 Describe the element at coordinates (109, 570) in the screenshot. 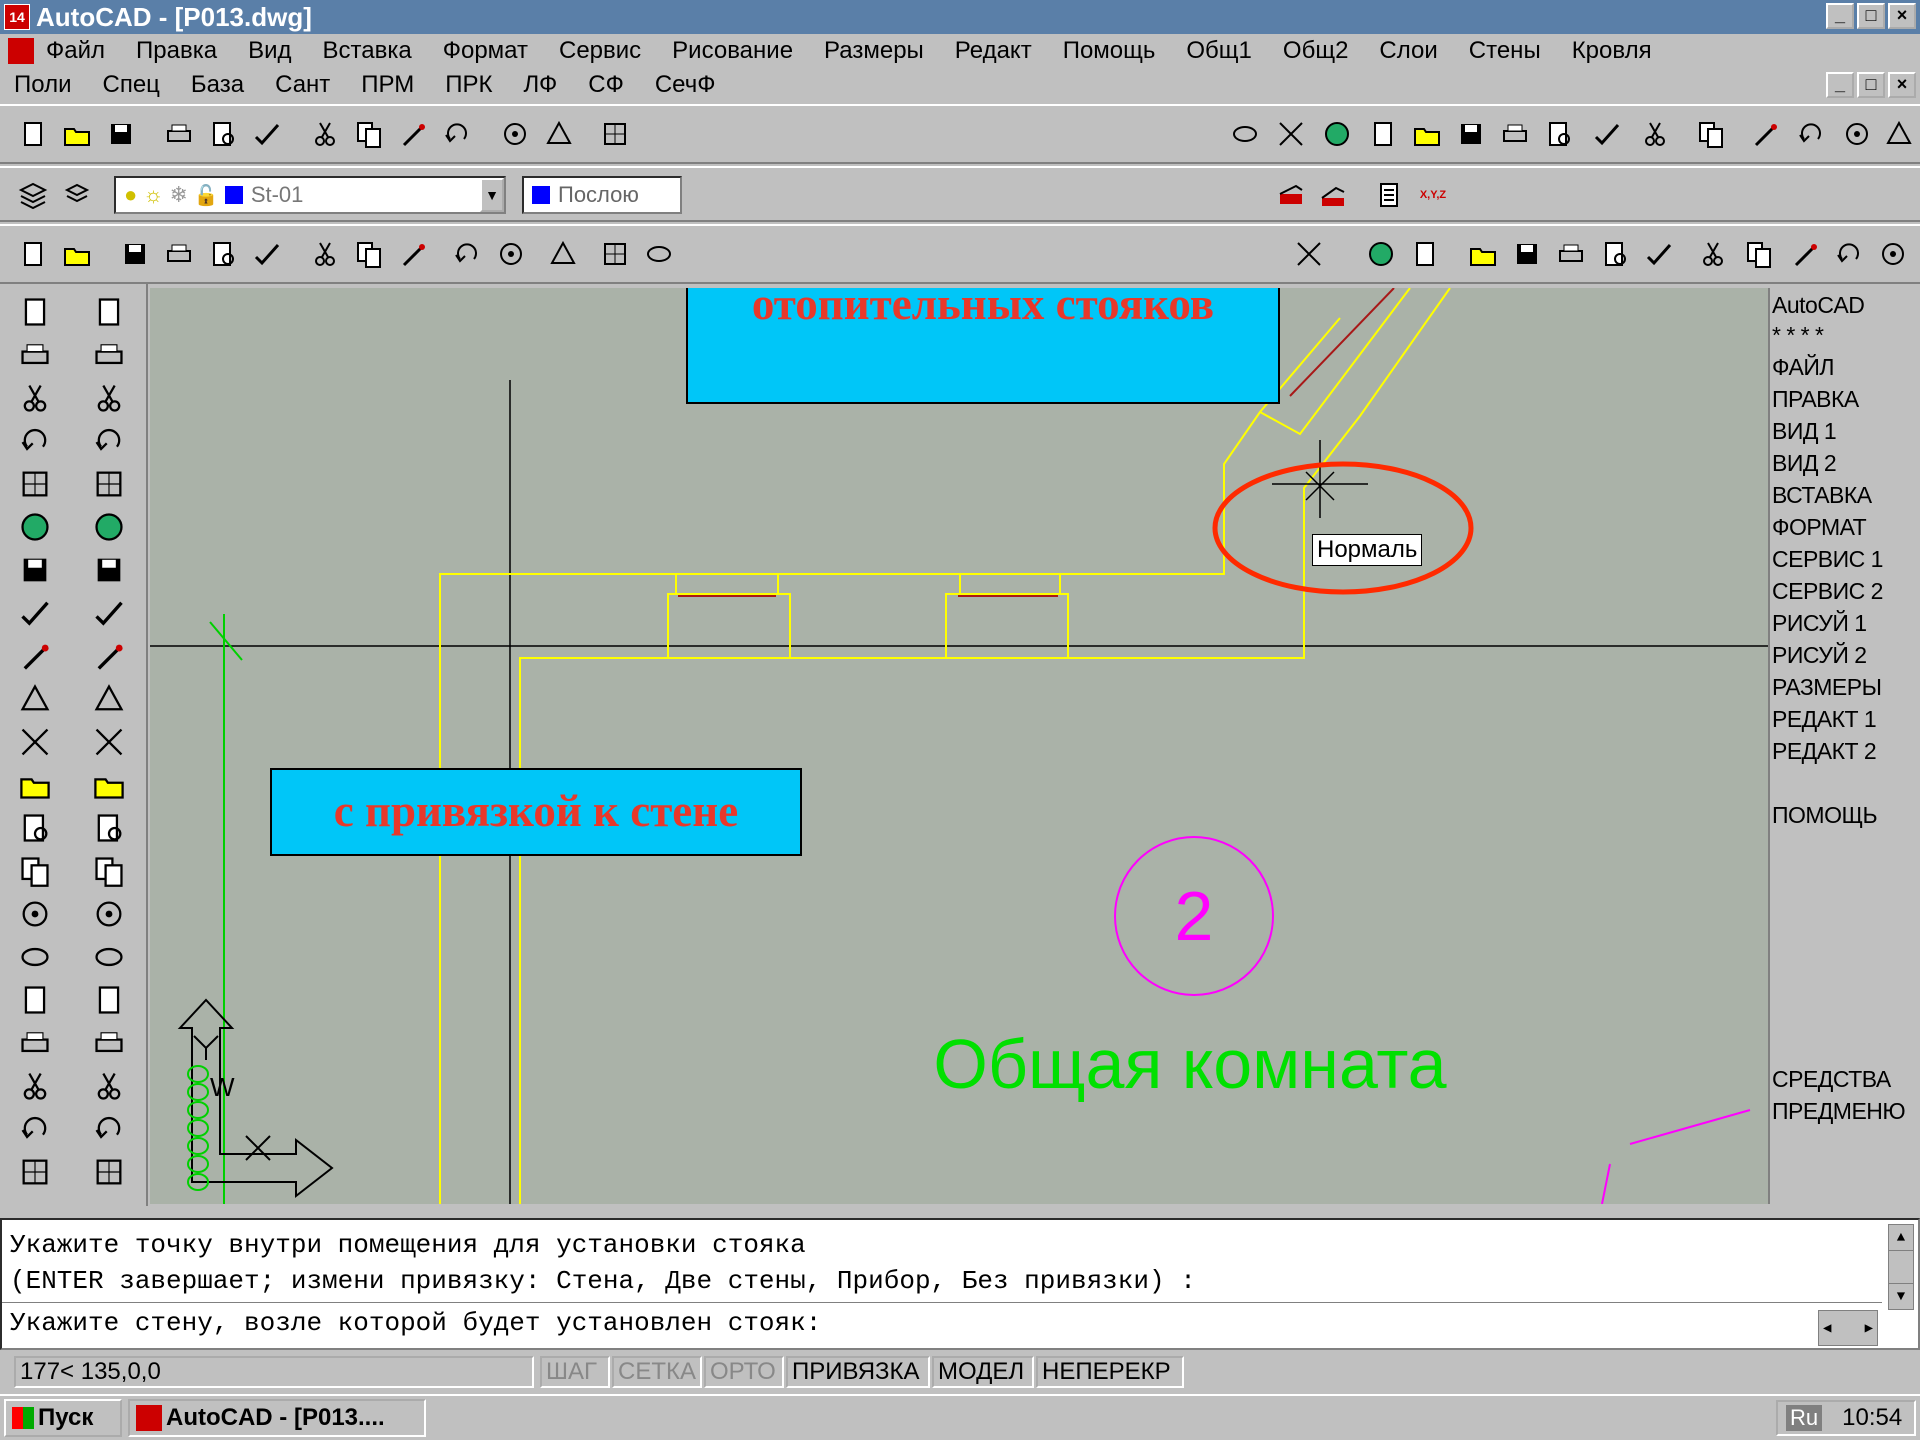

I see `rotate-icon` at that location.